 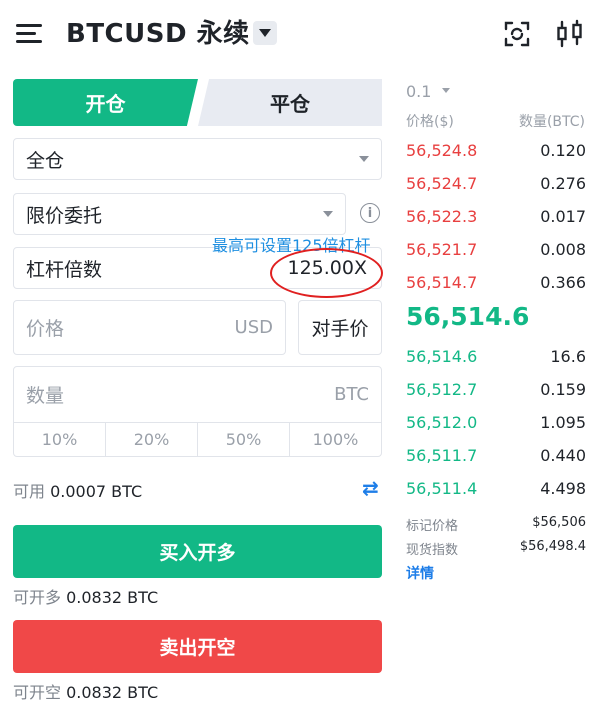 I want to click on available-balance: 可用 0.0007 BTC, so click(x=77, y=490).